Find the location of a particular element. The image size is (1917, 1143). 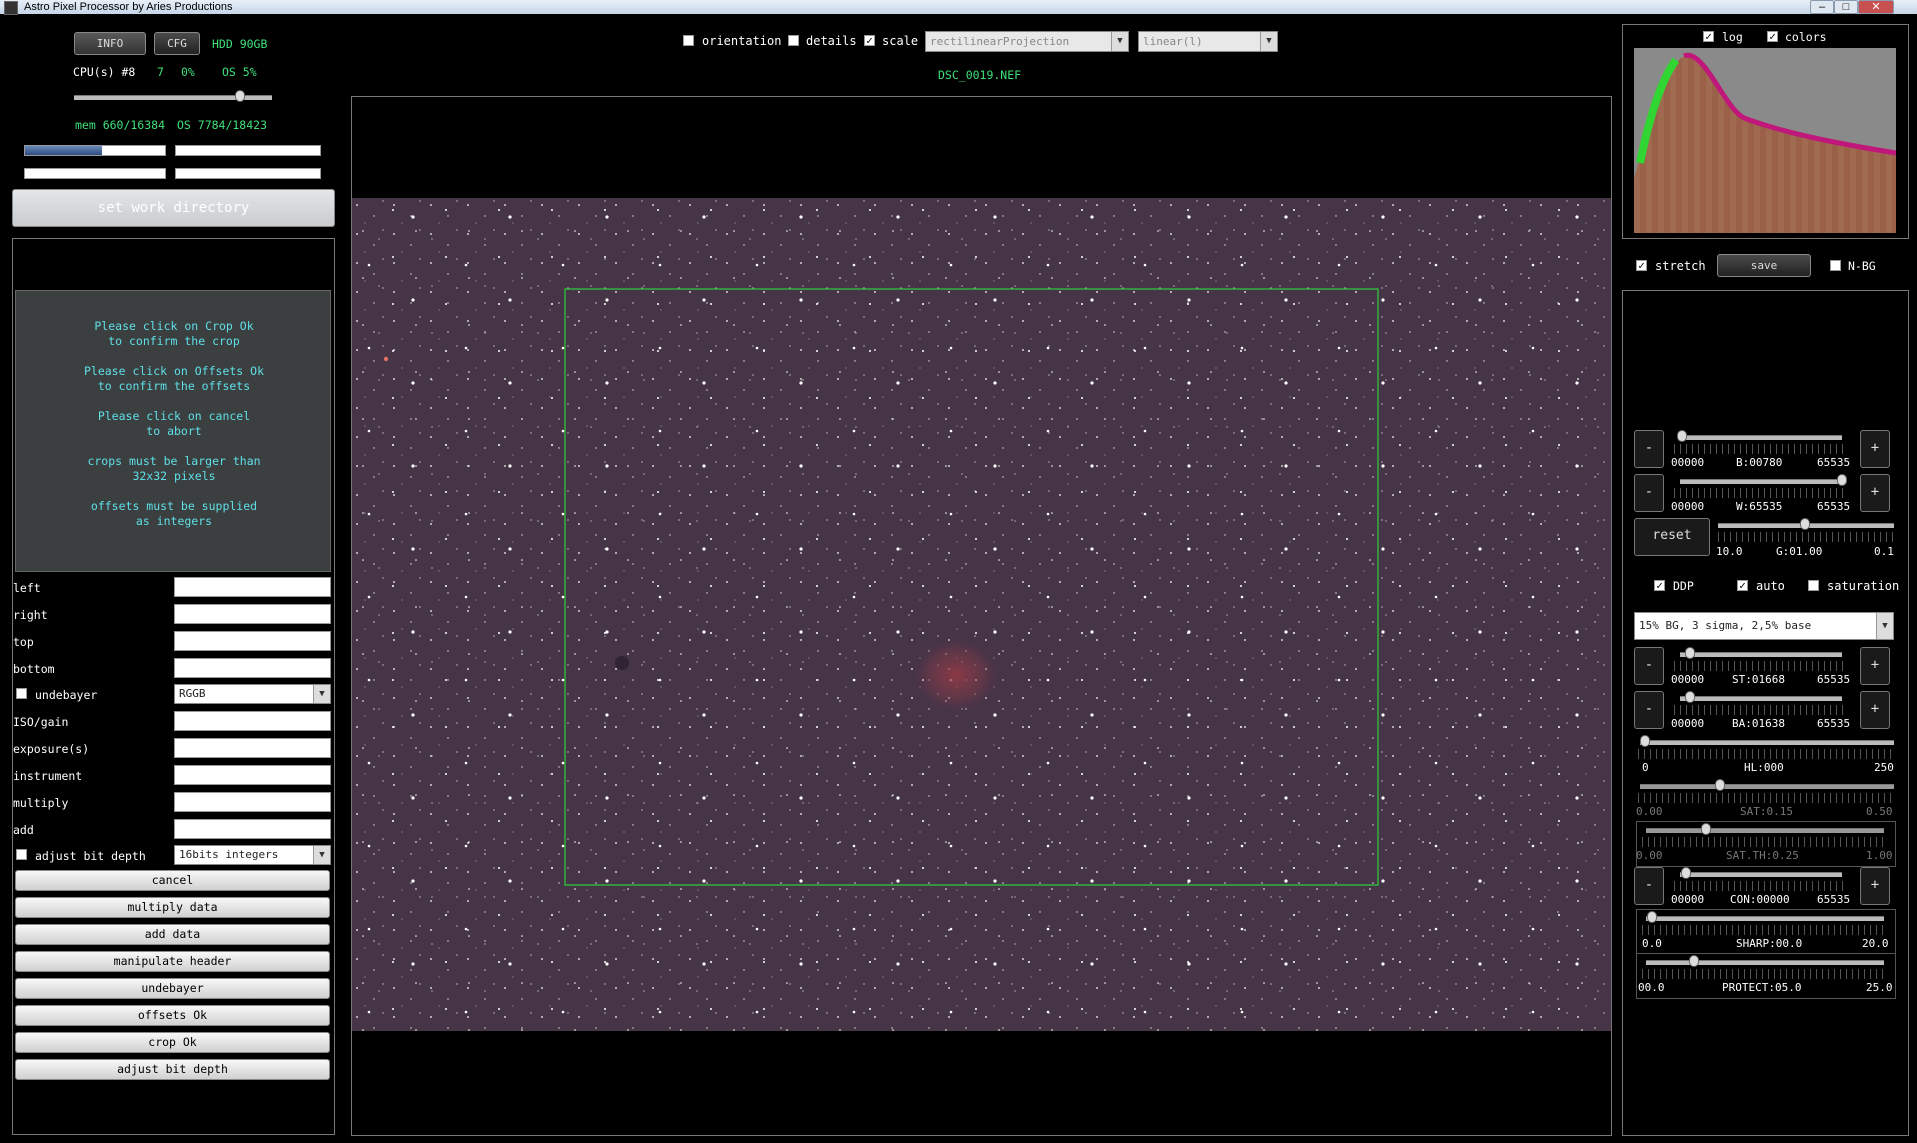

minimize-button: – is located at coordinates (1822, 7).